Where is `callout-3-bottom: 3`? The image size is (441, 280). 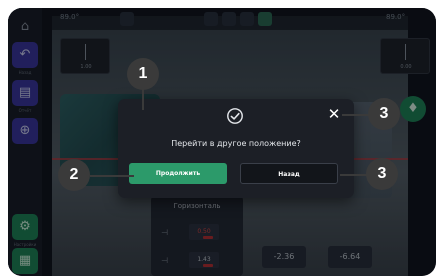
callout-3-bottom: 3 is located at coordinates (382, 174).